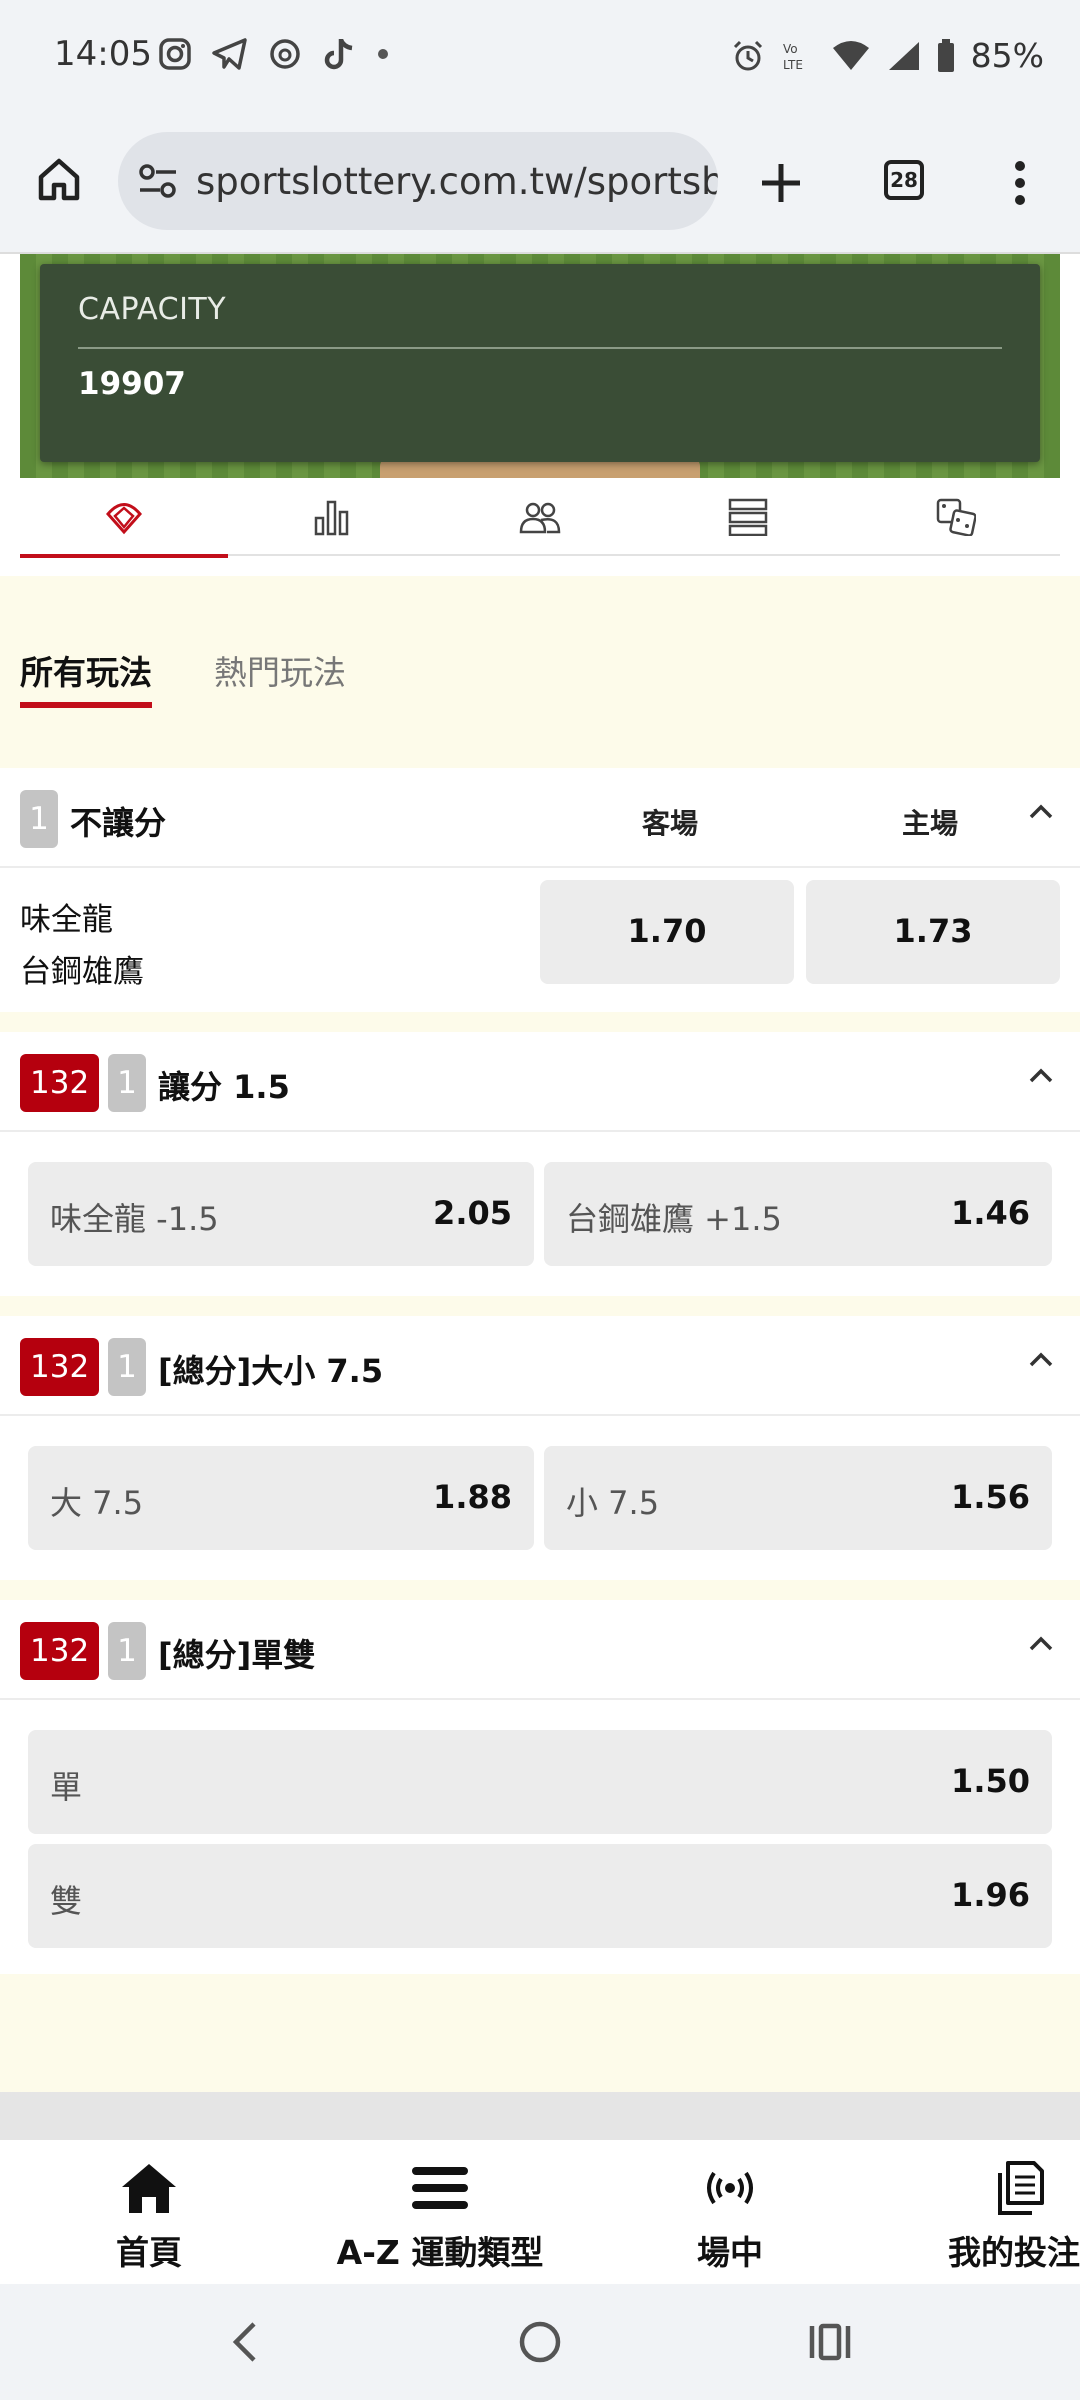 The image size is (1080, 2400). What do you see at coordinates (440, 2252) in the screenshot?
I see `nav-label: A-Z 運動類型` at bounding box center [440, 2252].